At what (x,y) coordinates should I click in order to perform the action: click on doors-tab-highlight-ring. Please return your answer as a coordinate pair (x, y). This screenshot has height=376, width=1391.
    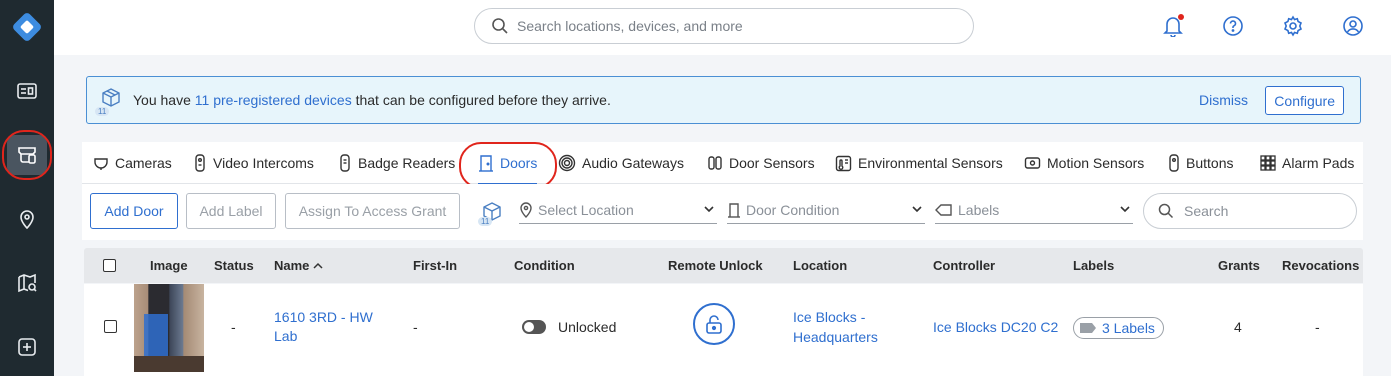
    Looking at the image, I should click on (508, 165).